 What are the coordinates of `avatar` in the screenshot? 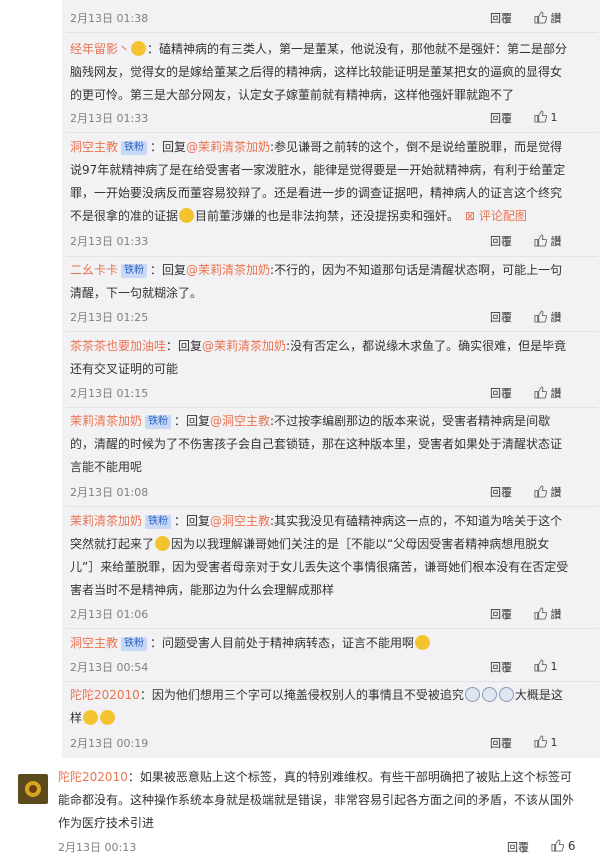 It's located at (33, 789).